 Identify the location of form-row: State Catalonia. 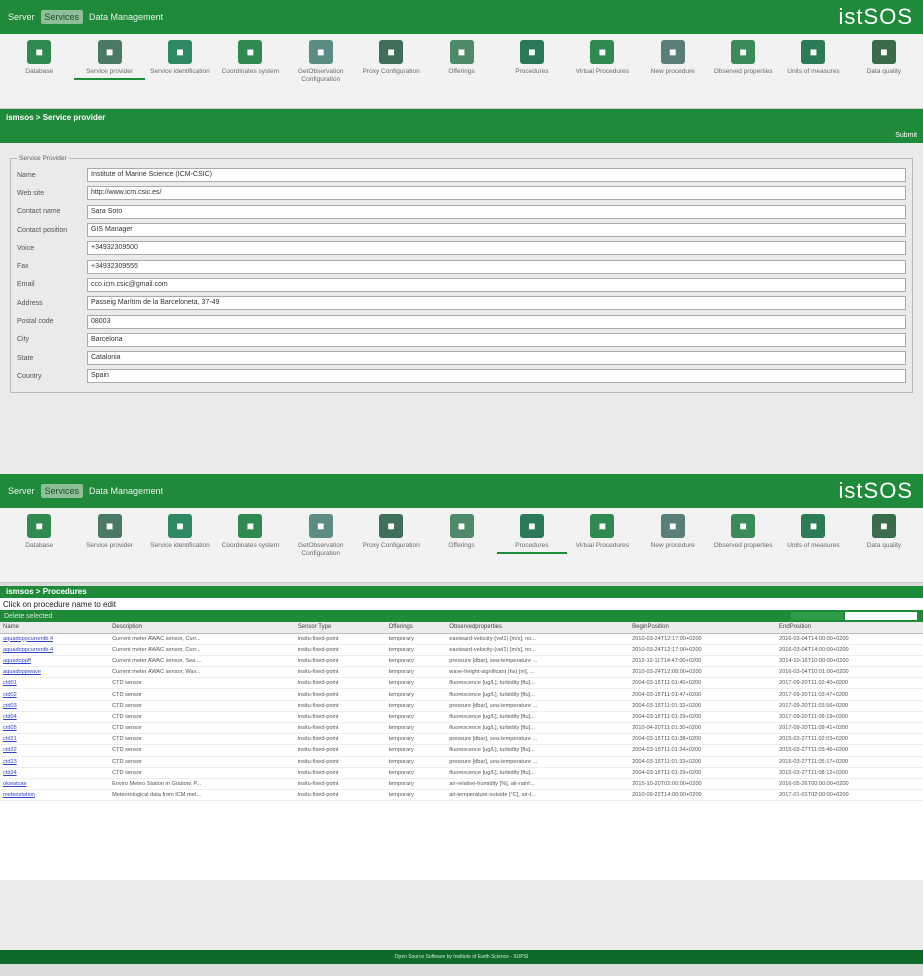
(461, 358).